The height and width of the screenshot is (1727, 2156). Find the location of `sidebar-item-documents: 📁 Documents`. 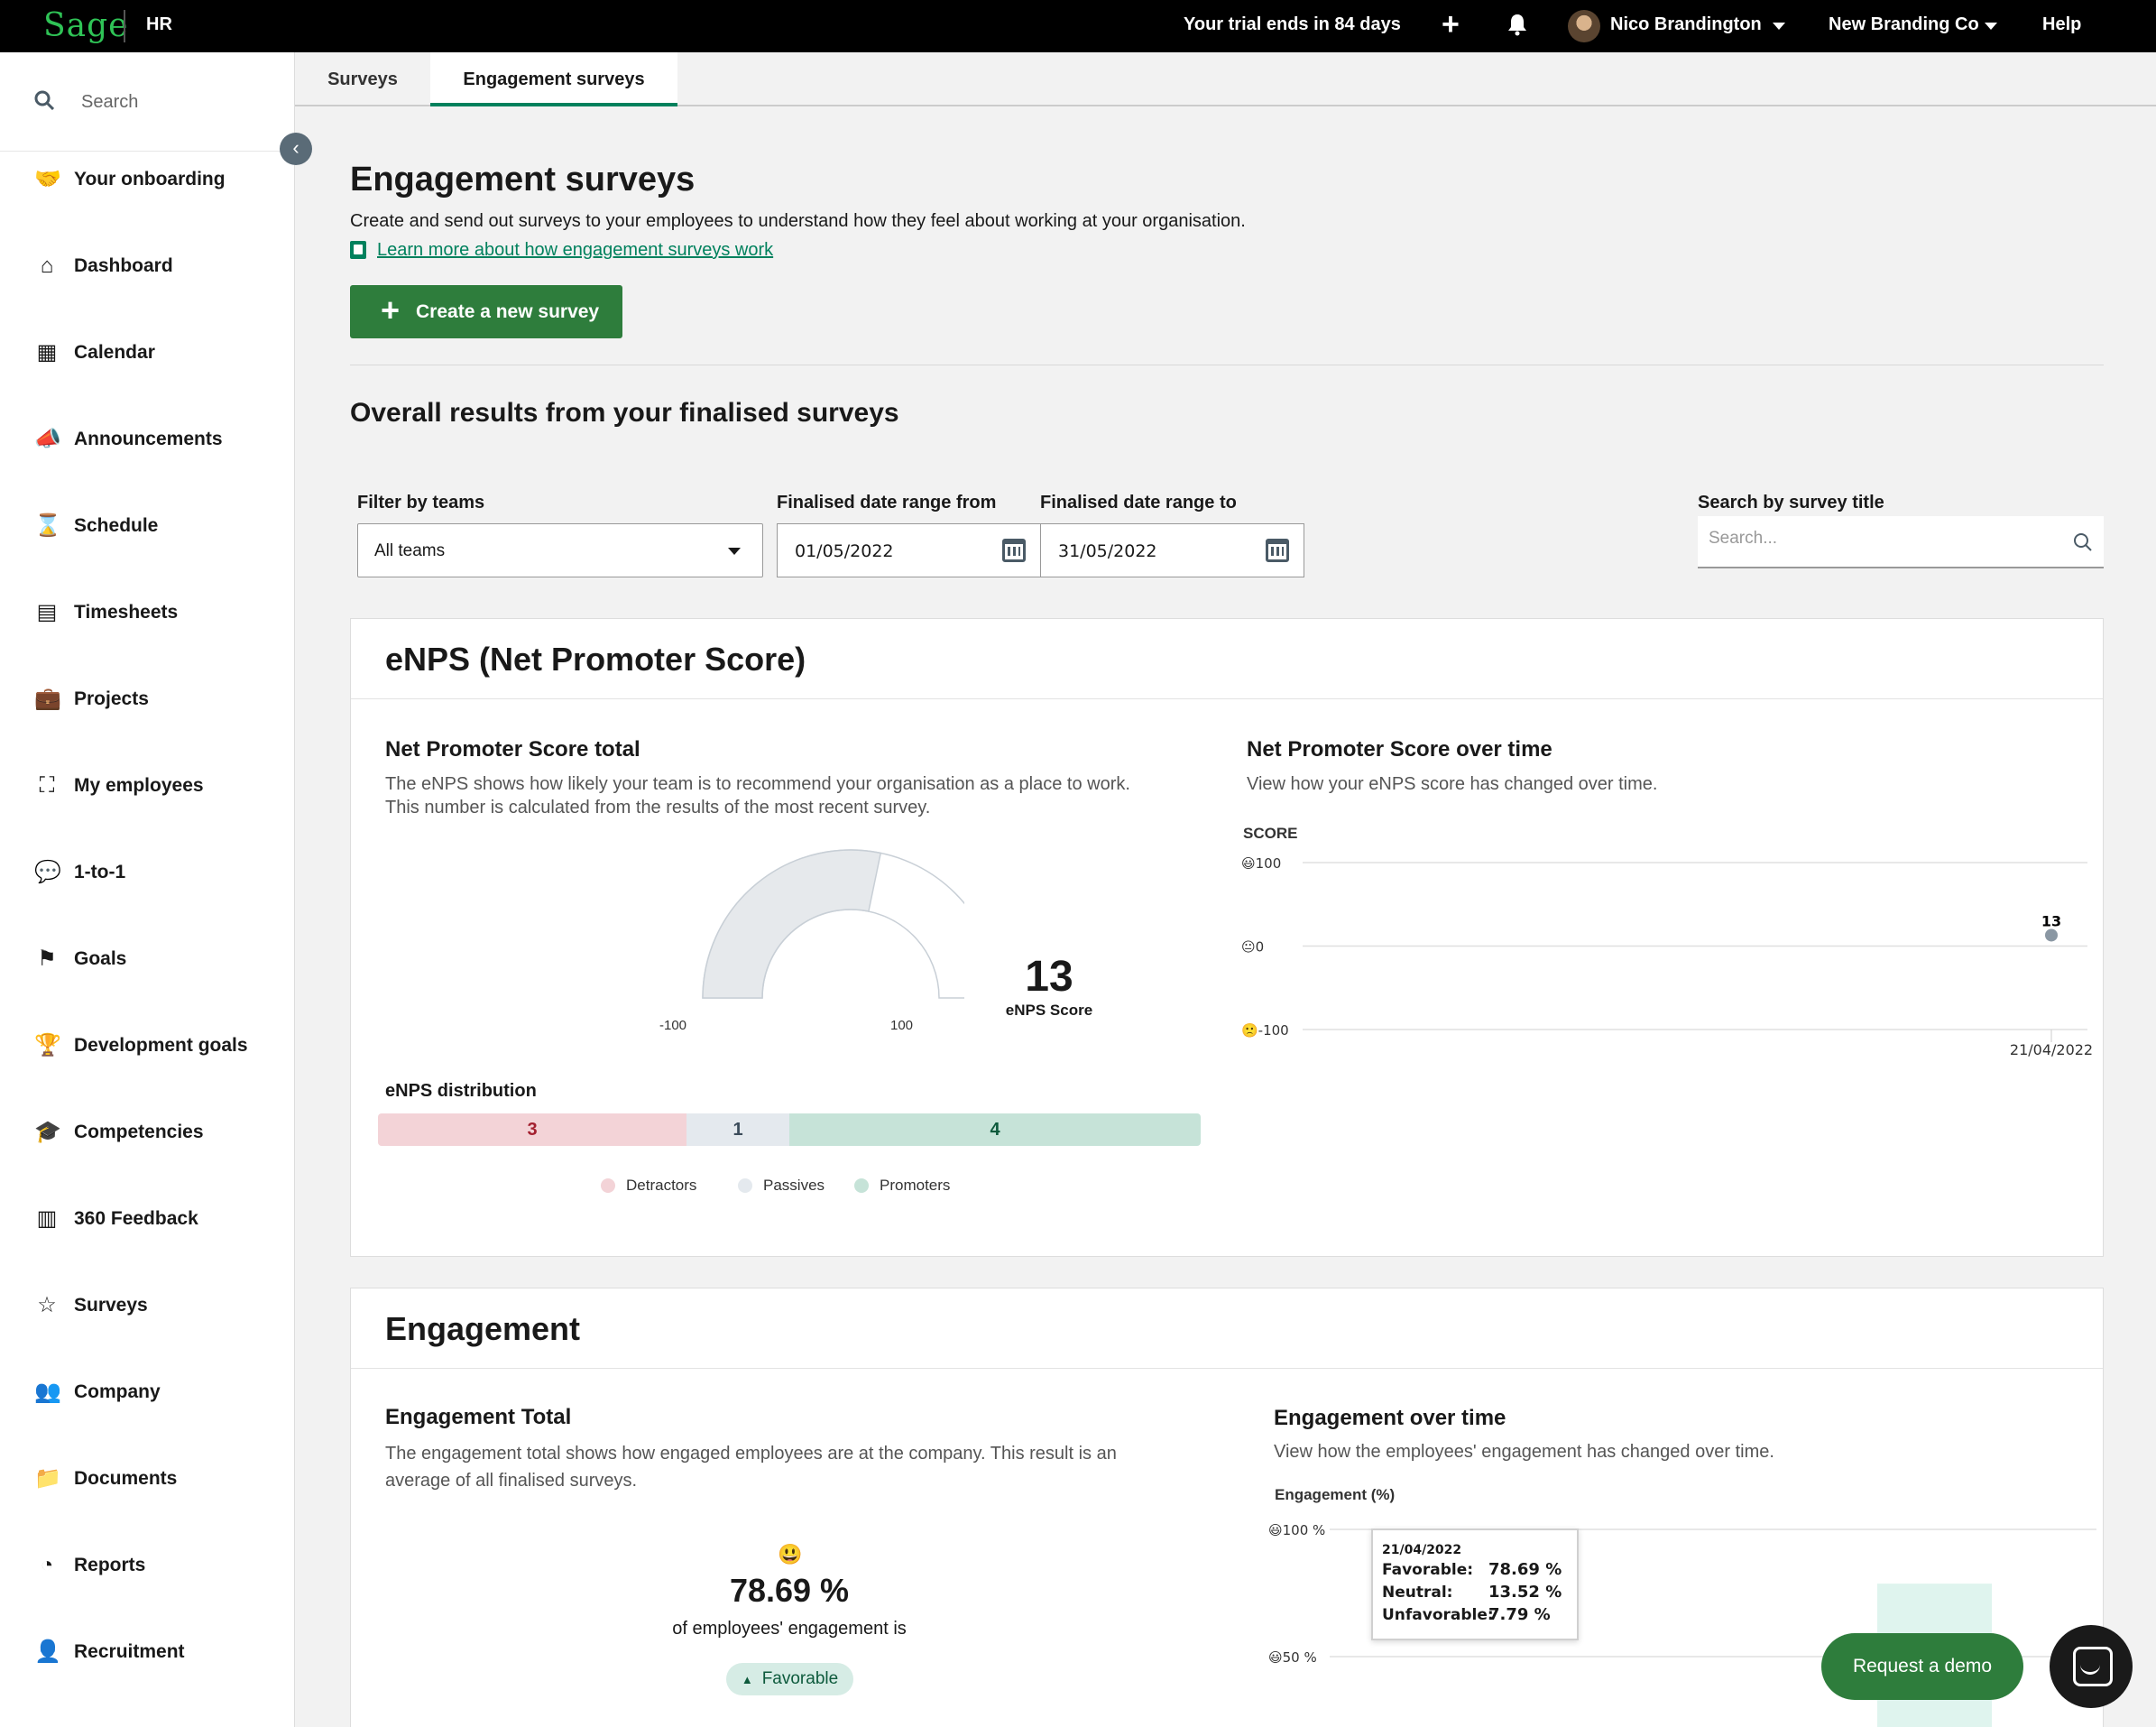

sidebar-item-documents: 📁 Documents is located at coordinates (147, 1479).